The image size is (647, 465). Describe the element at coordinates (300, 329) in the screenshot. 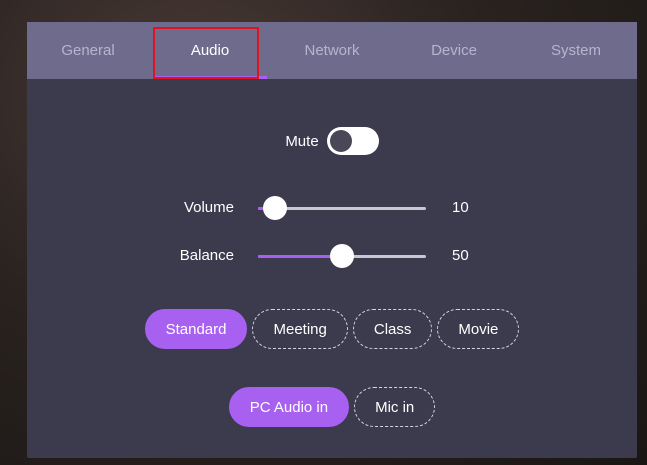

I see `sound-mode-meeting-button: Meeting` at that location.